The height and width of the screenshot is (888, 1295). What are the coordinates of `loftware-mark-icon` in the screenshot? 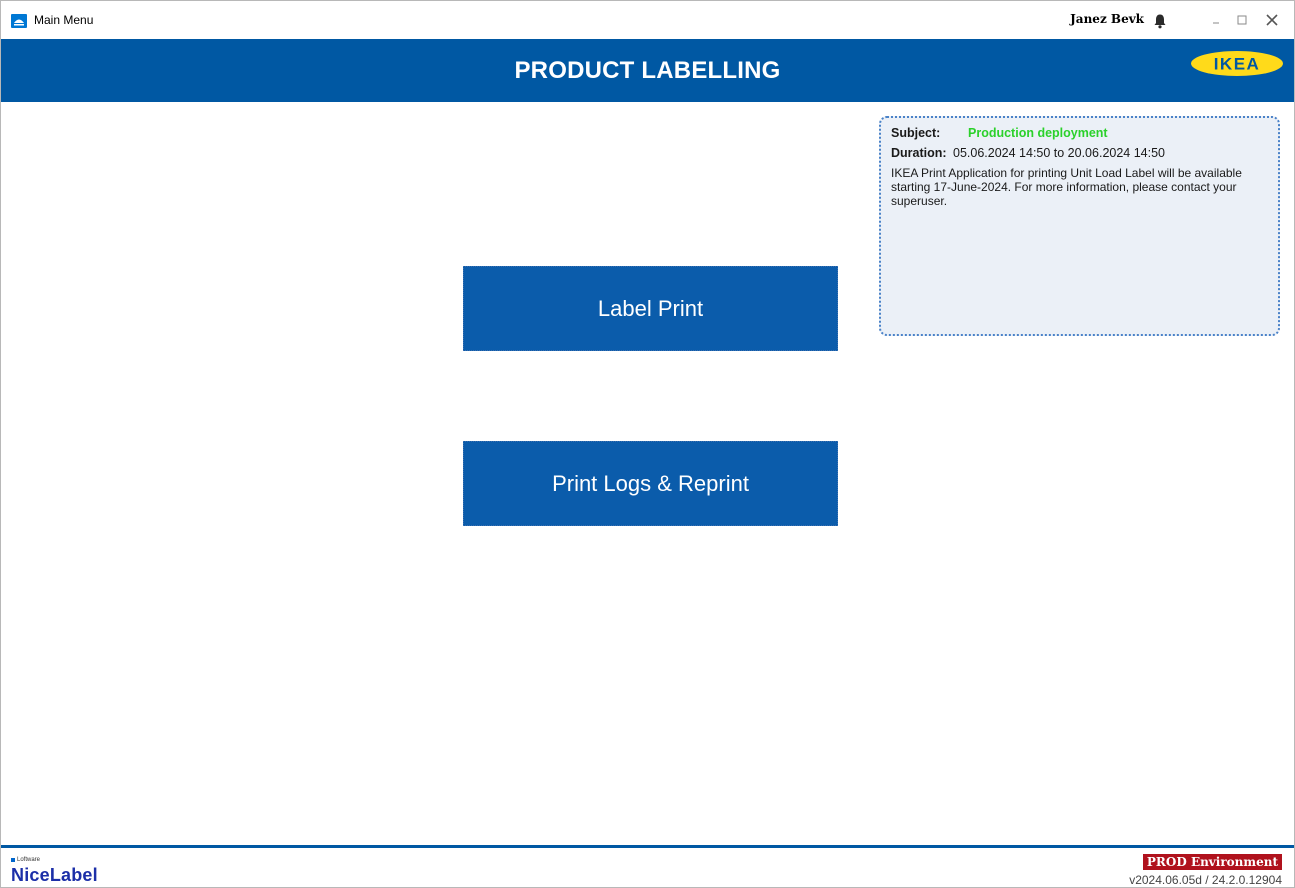 It's located at (13, 860).